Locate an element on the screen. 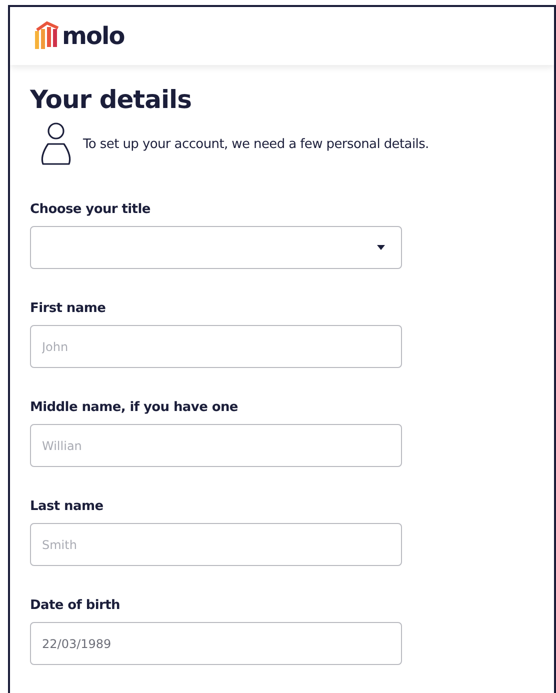 Image resolution: width=556 pixels, height=693 pixels. title-dropdown is located at coordinates (216, 247).